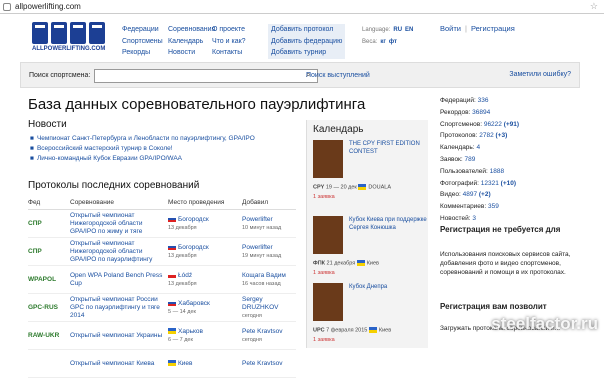  I want to click on nav-federations: Федерации, so click(142, 30).